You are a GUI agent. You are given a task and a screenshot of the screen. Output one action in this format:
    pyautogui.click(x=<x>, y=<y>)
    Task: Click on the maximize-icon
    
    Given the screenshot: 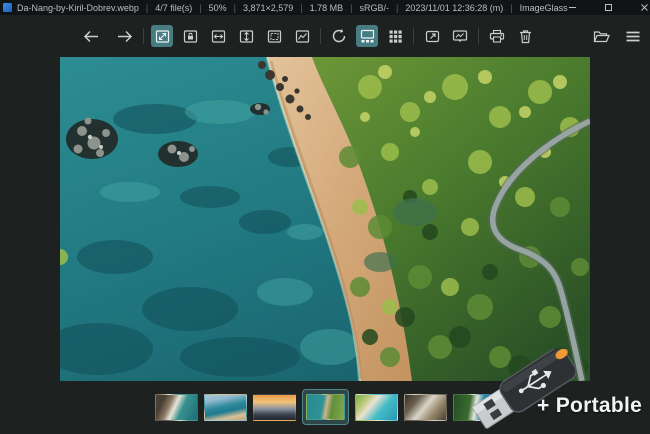 What is the action you would take?
    pyautogui.click(x=608, y=7)
    